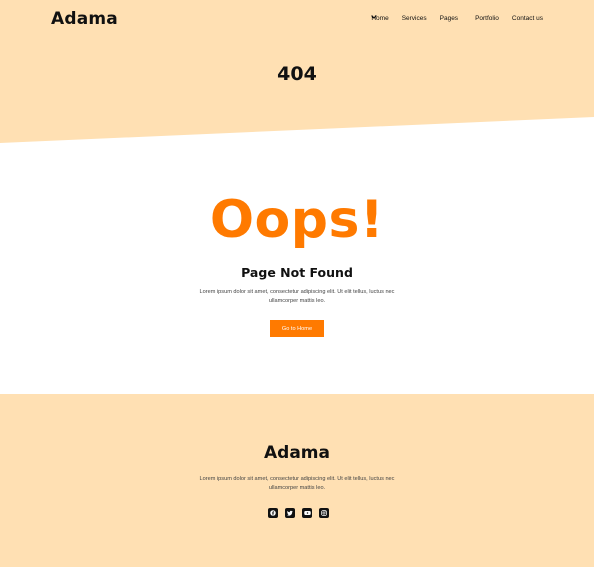 The height and width of the screenshot is (567, 594). I want to click on menu-item-pages: Pages, so click(416, 18).